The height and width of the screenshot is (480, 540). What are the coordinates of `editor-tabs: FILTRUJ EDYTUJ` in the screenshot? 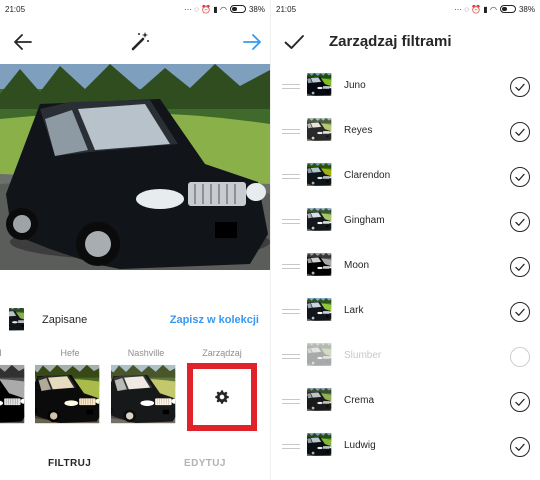 It's located at (135, 464).